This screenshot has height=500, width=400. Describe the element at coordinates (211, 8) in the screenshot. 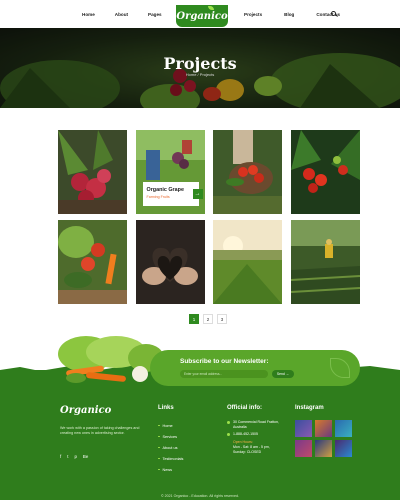

I see `leaf-icon` at that location.